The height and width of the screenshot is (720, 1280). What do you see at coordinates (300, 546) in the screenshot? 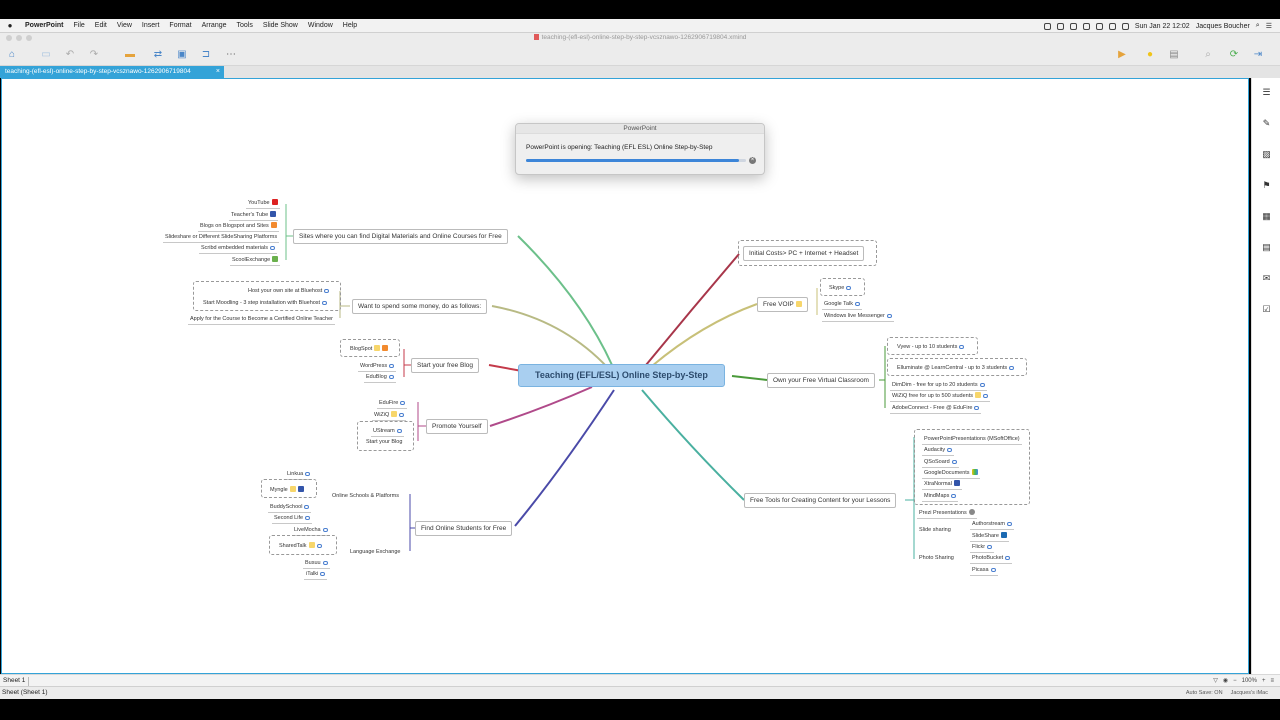
I see `leaf-sharedtalk: SharedTalk` at bounding box center [300, 546].